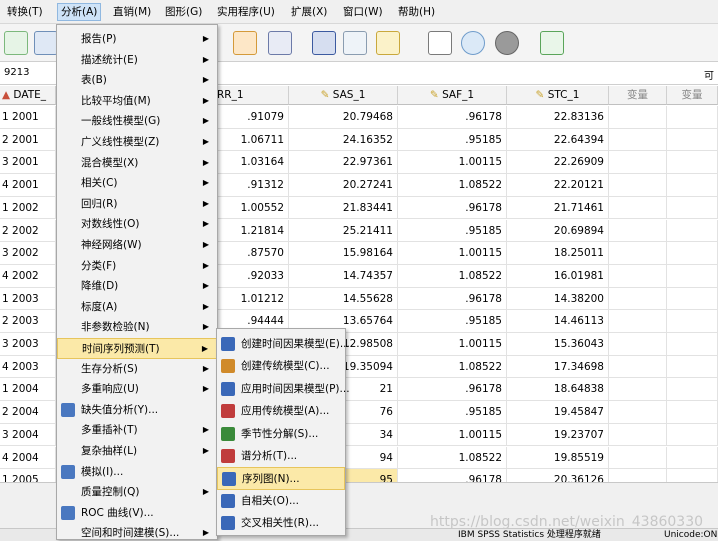 This screenshot has height=541, width=718. What do you see at coordinates (252, 139) in the screenshot?
I see `table-cell: 1.06711` at bounding box center [252, 139].